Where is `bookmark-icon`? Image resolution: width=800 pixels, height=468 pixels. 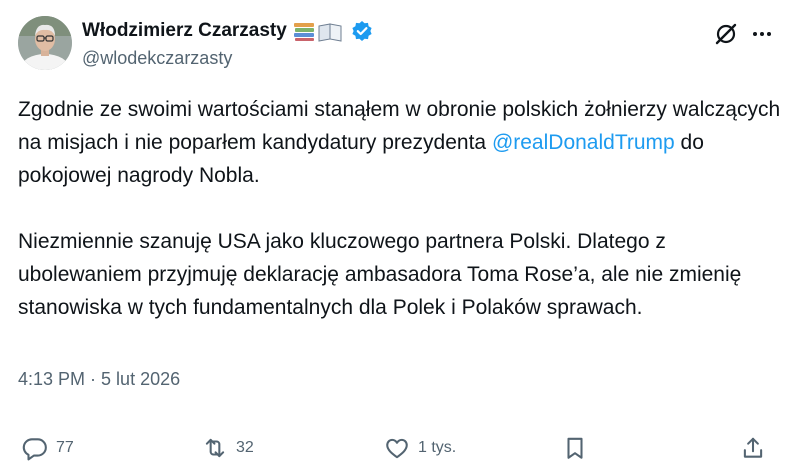
bookmark-icon is located at coordinates (575, 448).